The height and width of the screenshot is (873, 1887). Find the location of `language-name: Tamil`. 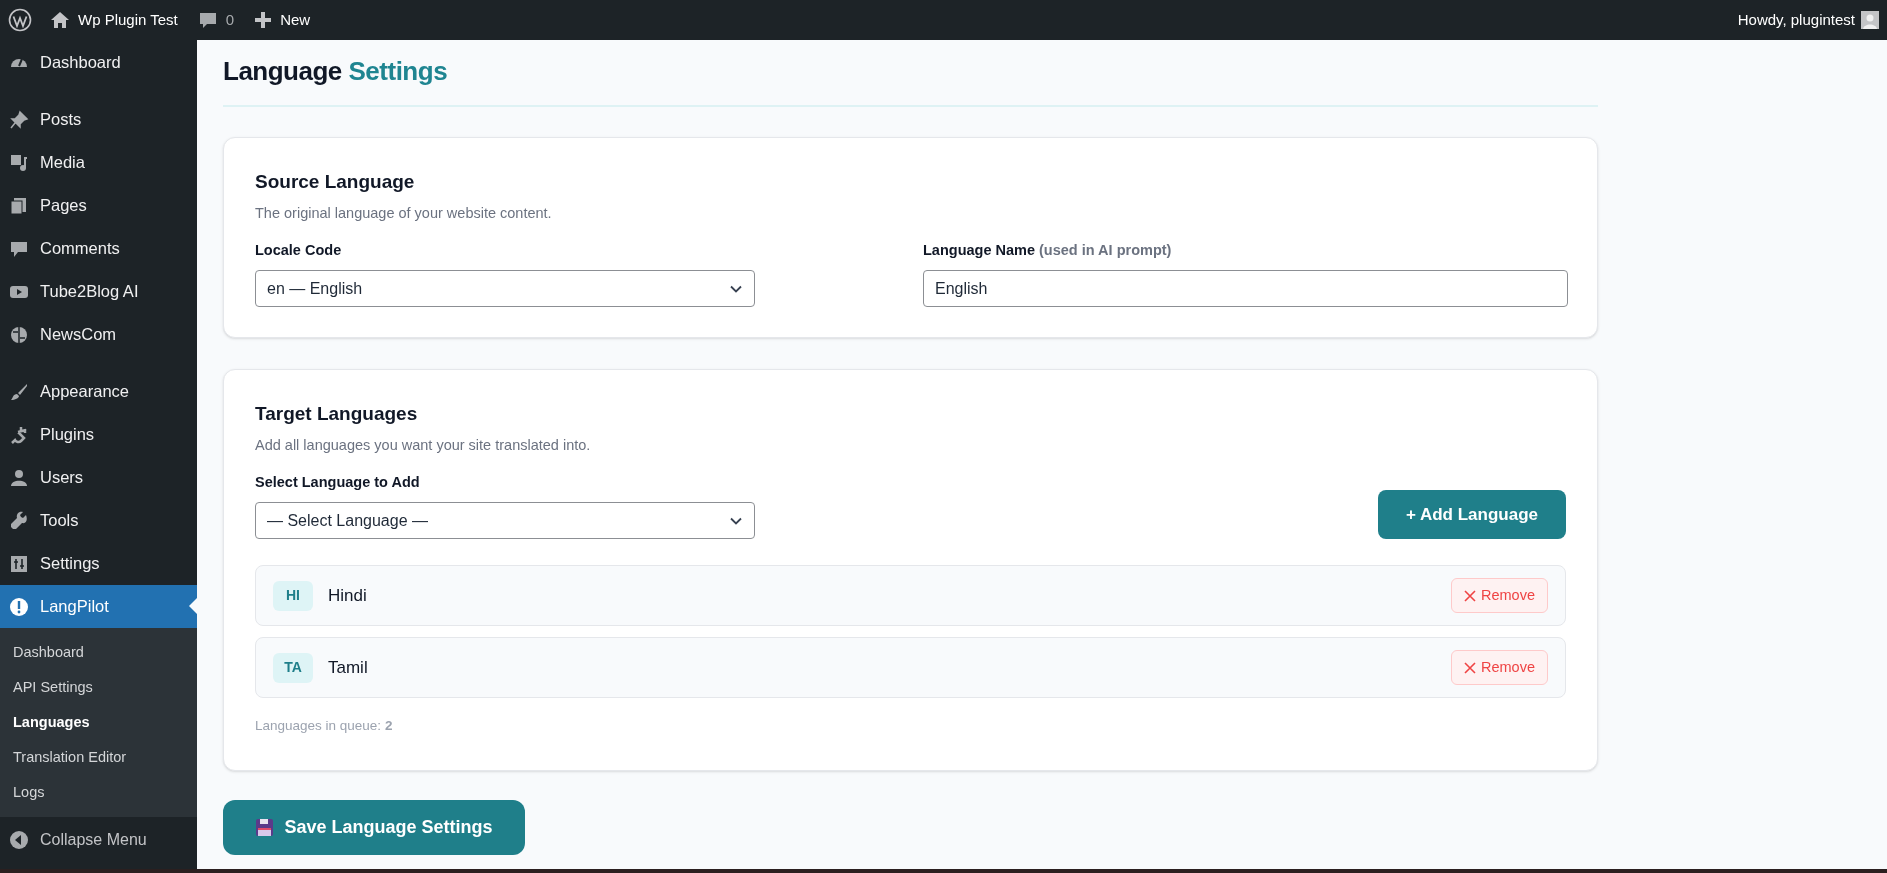

language-name: Tamil is located at coordinates (348, 667).